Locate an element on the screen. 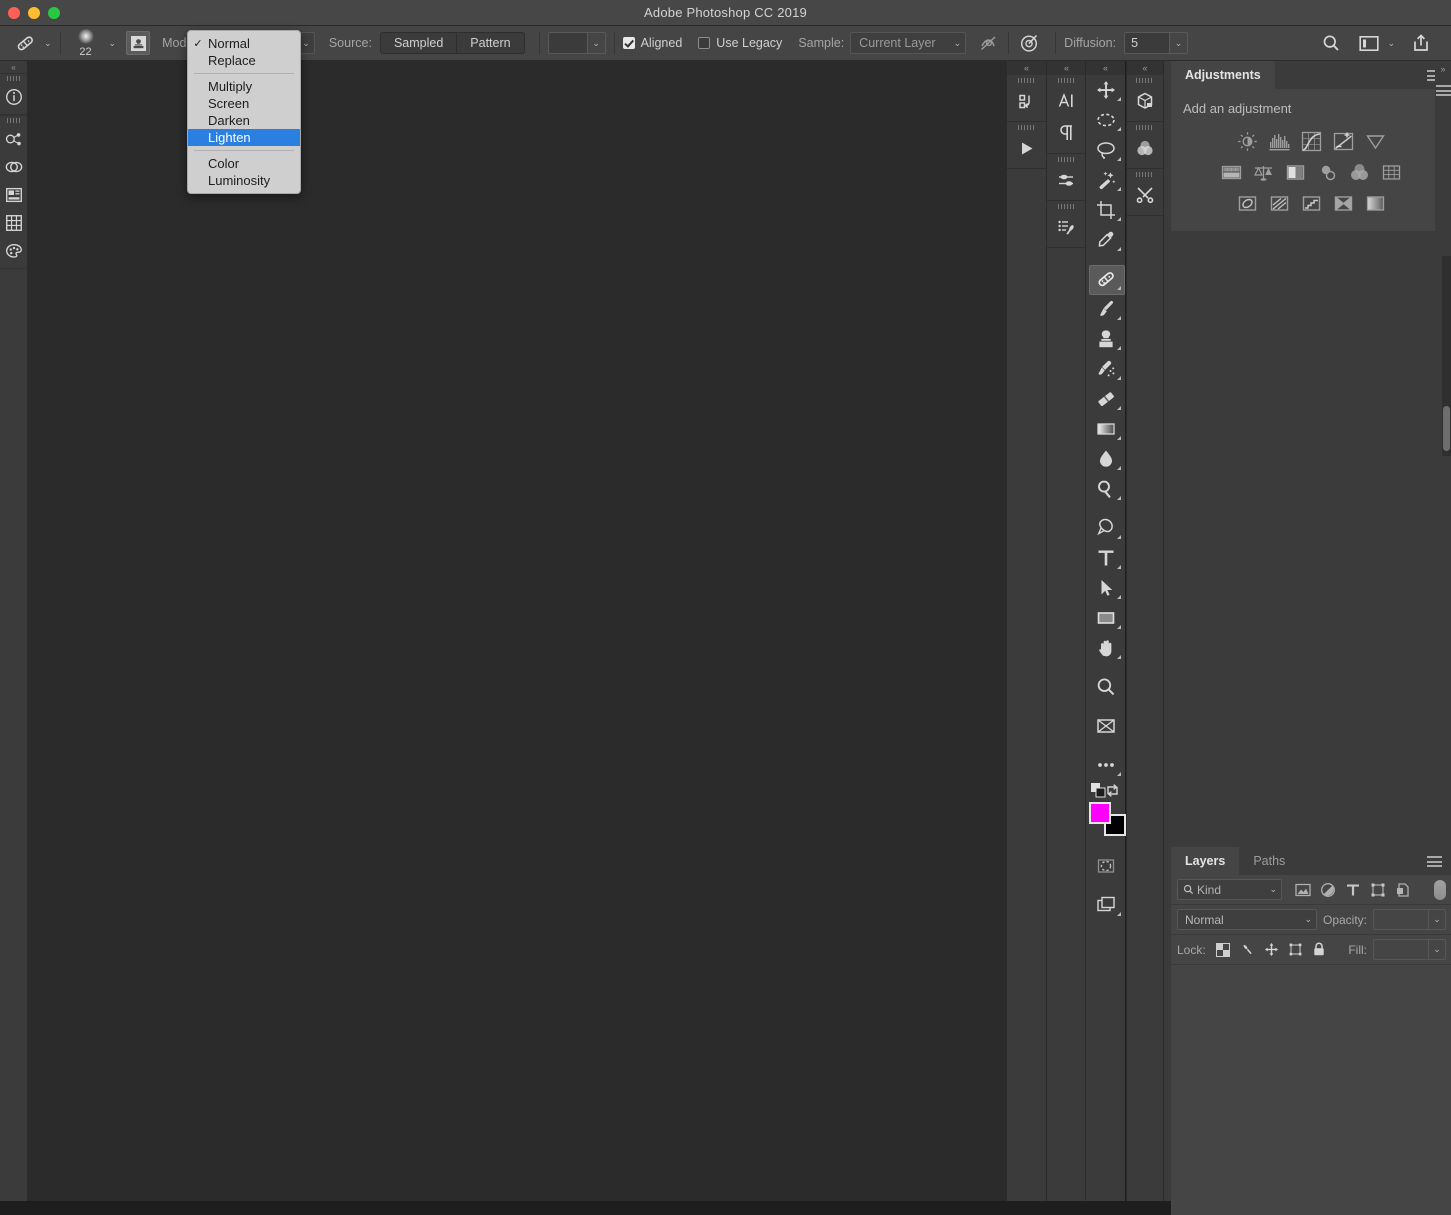 This screenshot has height=1215, width=1451. filter-adjustment-icon is located at coordinates (1328, 890).